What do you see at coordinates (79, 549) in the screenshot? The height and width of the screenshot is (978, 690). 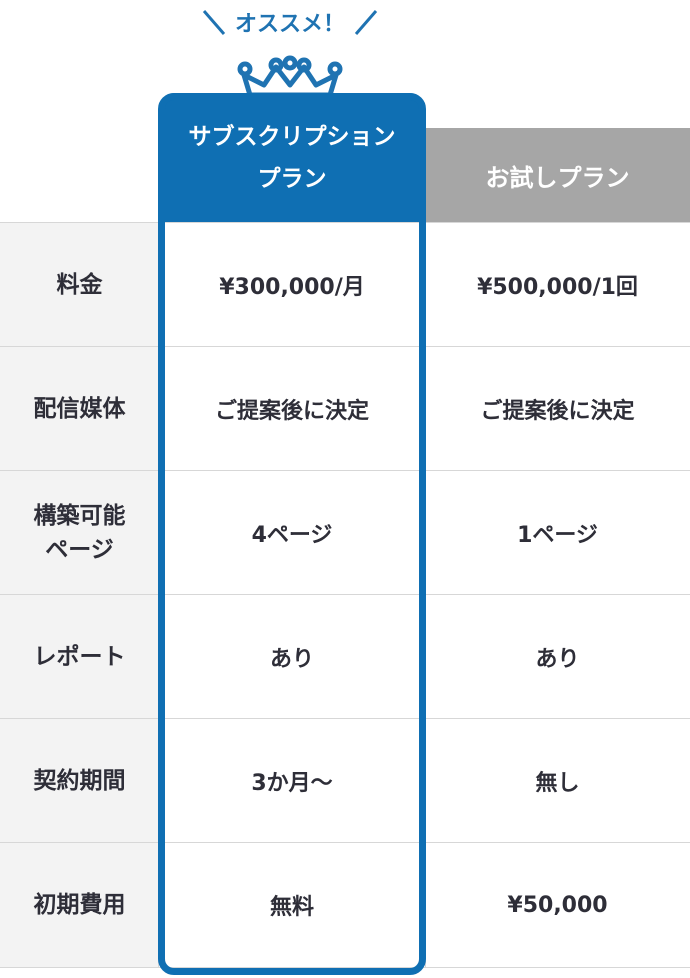 I see `row-label-line2: ページ` at bounding box center [79, 549].